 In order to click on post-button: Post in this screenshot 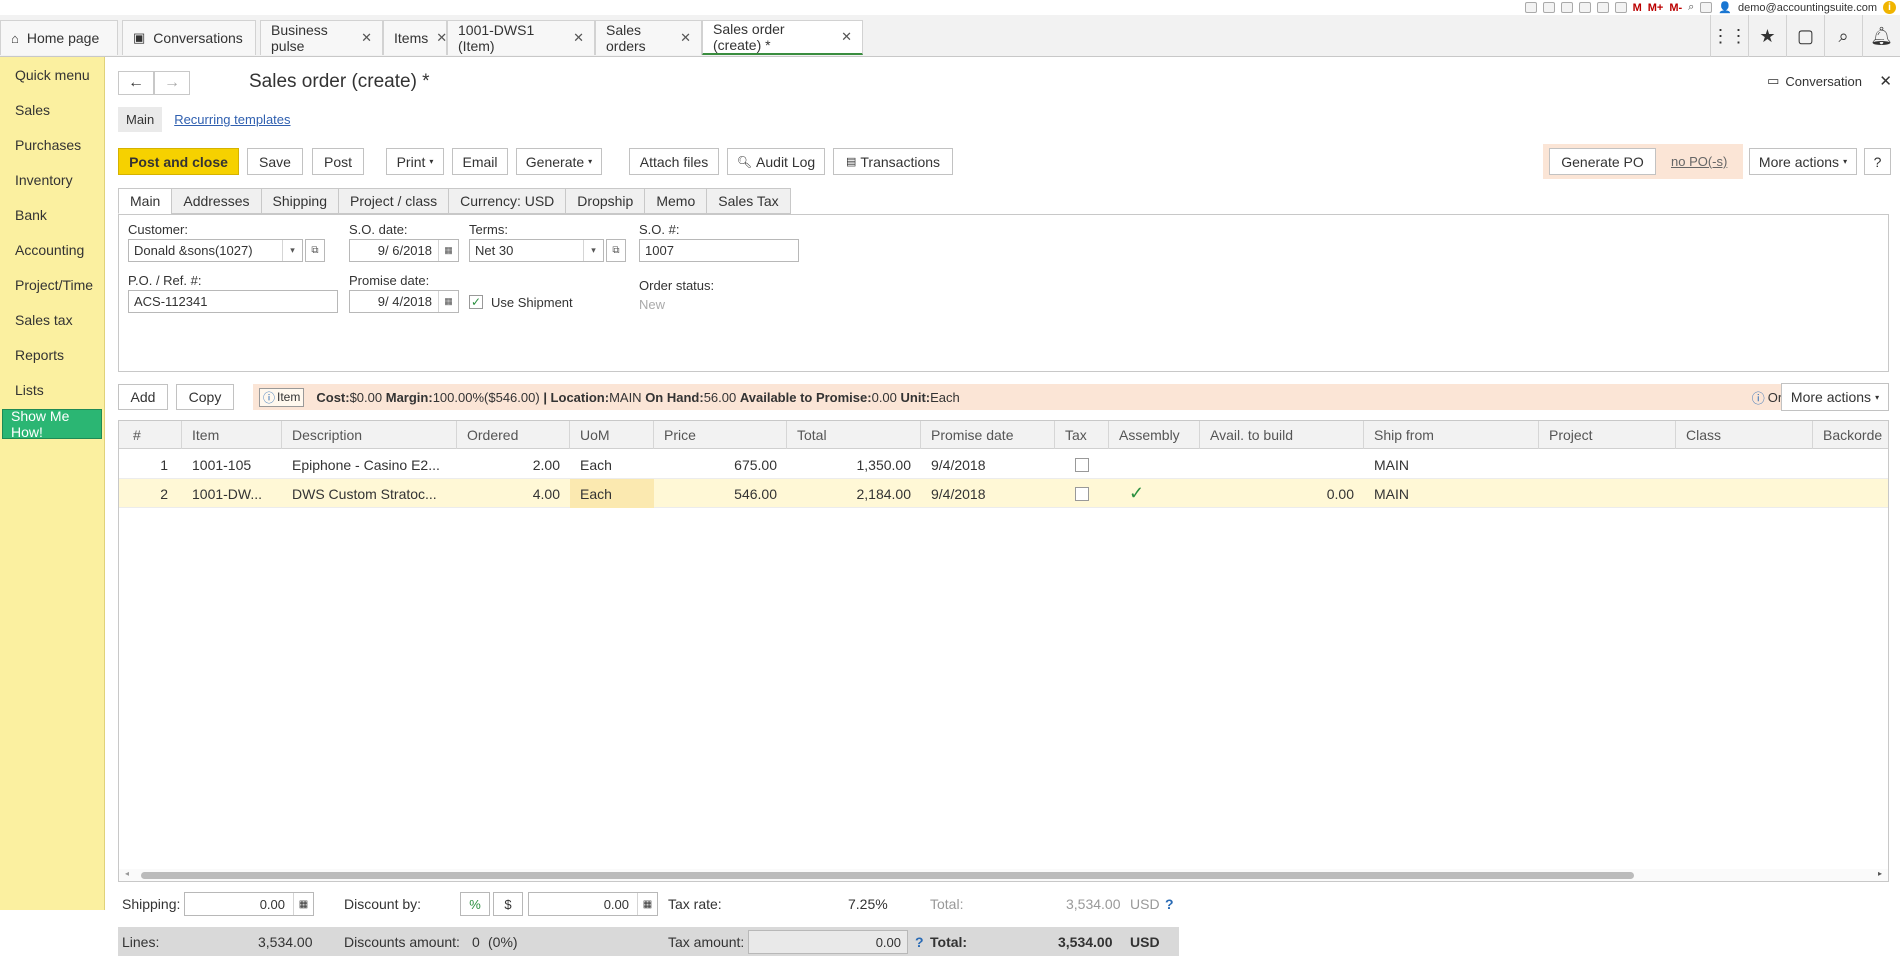, I will do `click(338, 161)`.